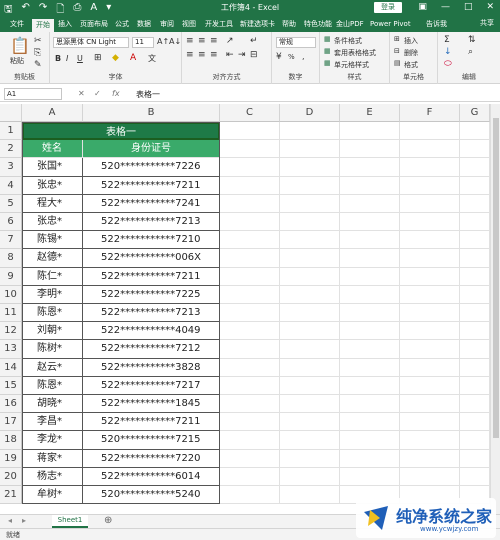 The width and height of the screenshot is (500, 540). What do you see at coordinates (11, 276) in the screenshot?
I see `row-header: 9` at bounding box center [11, 276].